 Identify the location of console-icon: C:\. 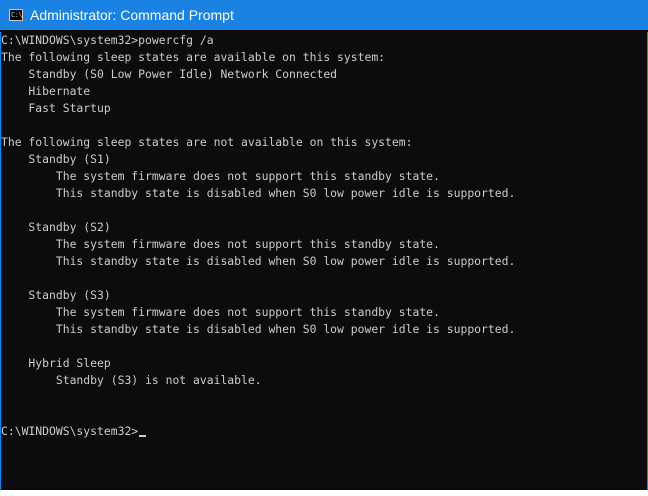
(16, 15).